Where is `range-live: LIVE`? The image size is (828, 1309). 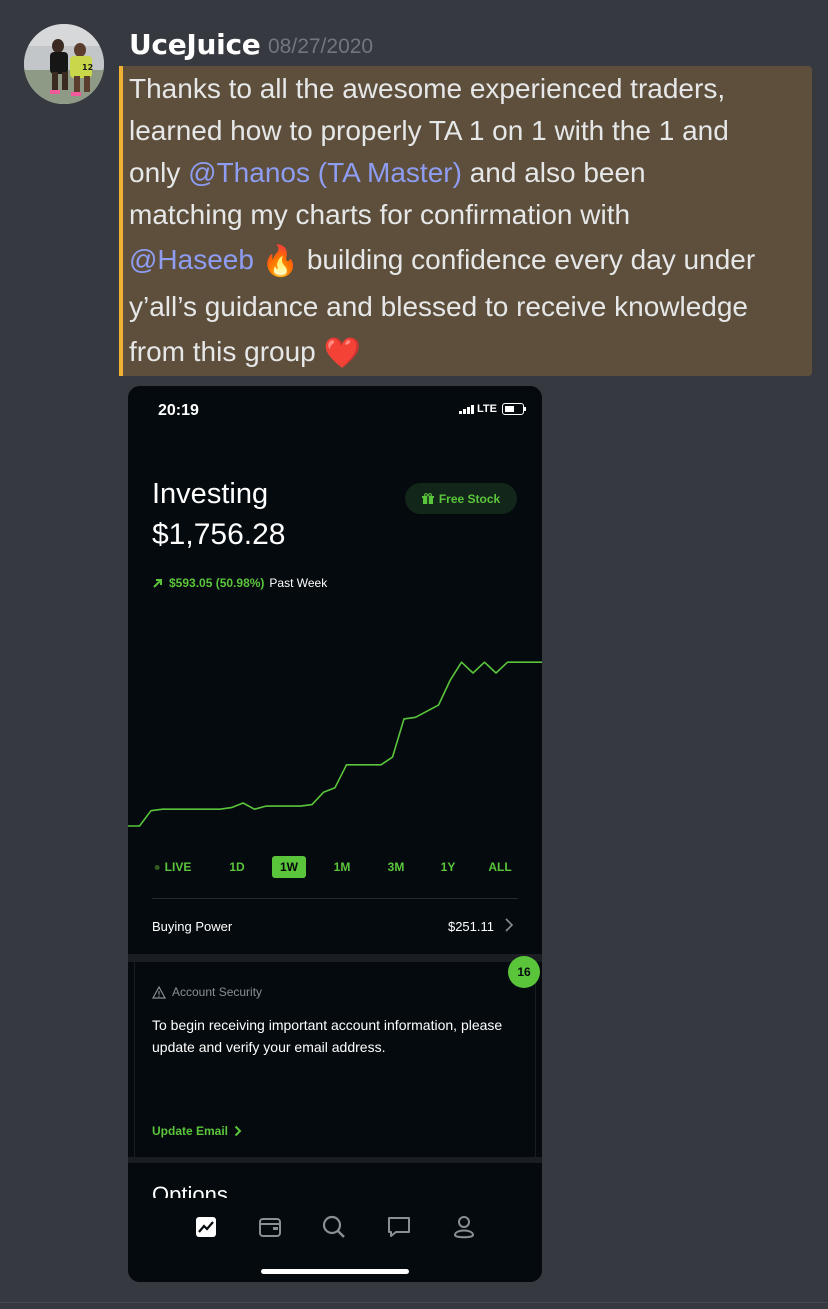 range-live: LIVE is located at coordinates (173, 867).